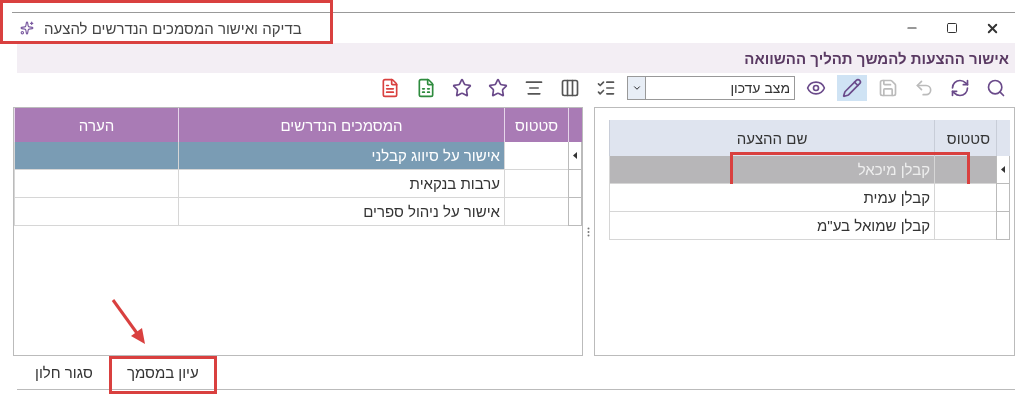 The height and width of the screenshot is (402, 1024). Describe the element at coordinates (888, 88) in the screenshot. I see `save-icon` at that location.